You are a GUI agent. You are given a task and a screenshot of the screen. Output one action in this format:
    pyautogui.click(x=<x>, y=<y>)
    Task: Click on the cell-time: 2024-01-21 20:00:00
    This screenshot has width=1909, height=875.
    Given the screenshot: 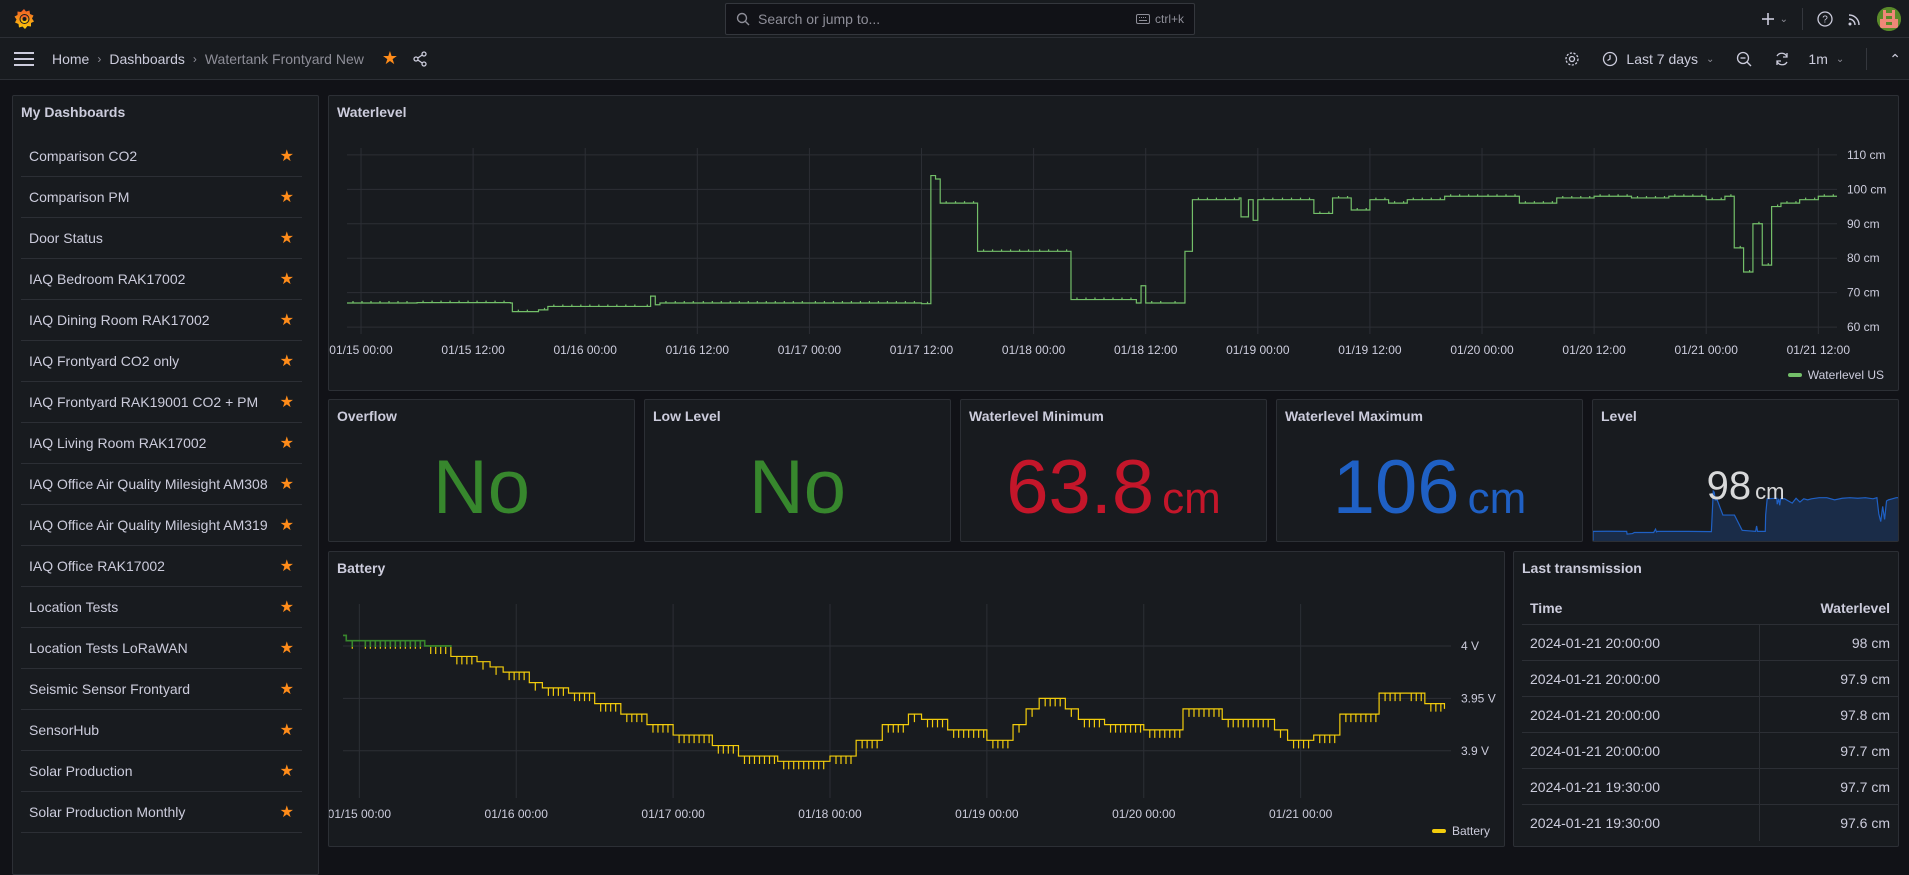 What is the action you would take?
    pyautogui.click(x=1641, y=642)
    